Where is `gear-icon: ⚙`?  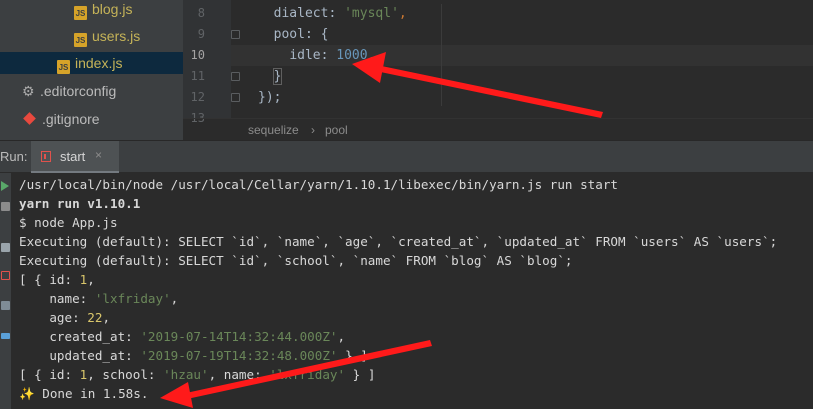
gear-icon: ⚙ is located at coordinates (28, 91).